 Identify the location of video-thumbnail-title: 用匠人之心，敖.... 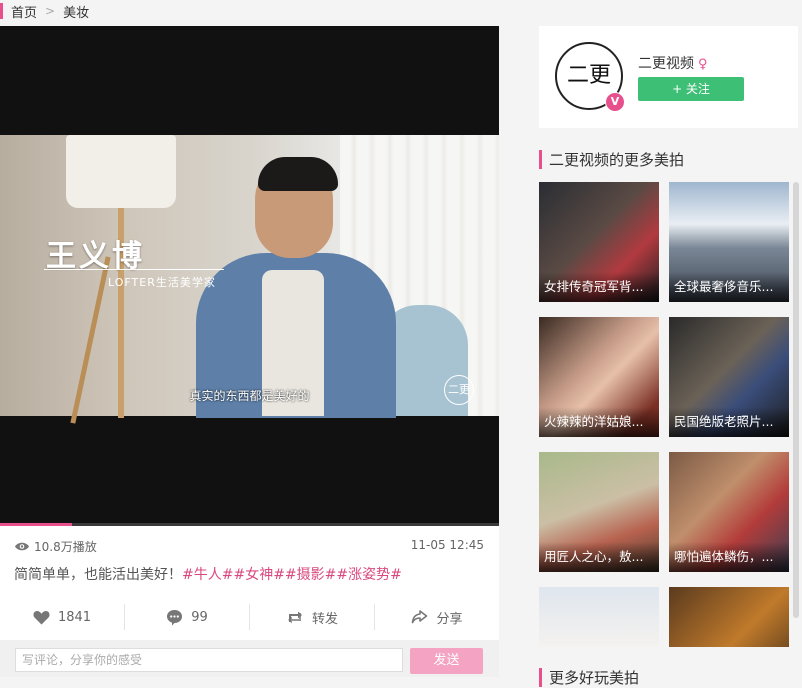
(599, 557).